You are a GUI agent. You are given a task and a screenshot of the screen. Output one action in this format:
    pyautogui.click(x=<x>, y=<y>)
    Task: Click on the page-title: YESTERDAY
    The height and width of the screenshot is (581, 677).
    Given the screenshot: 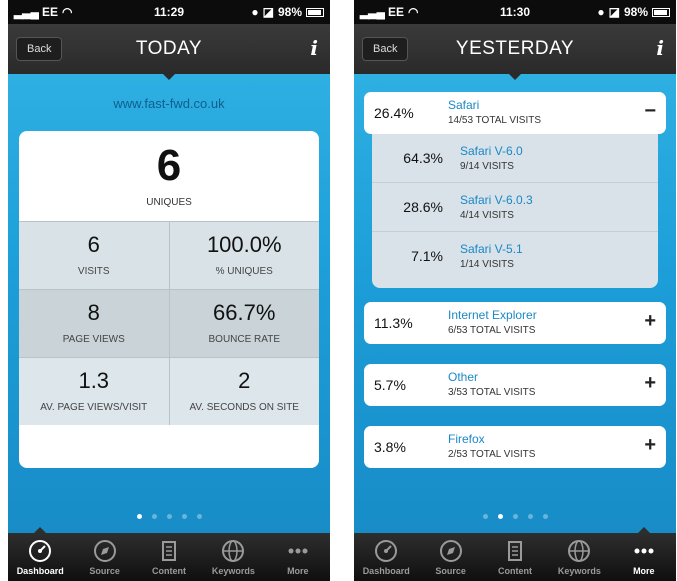 What is the action you would take?
    pyautogui.click(x=515, y=48)
    